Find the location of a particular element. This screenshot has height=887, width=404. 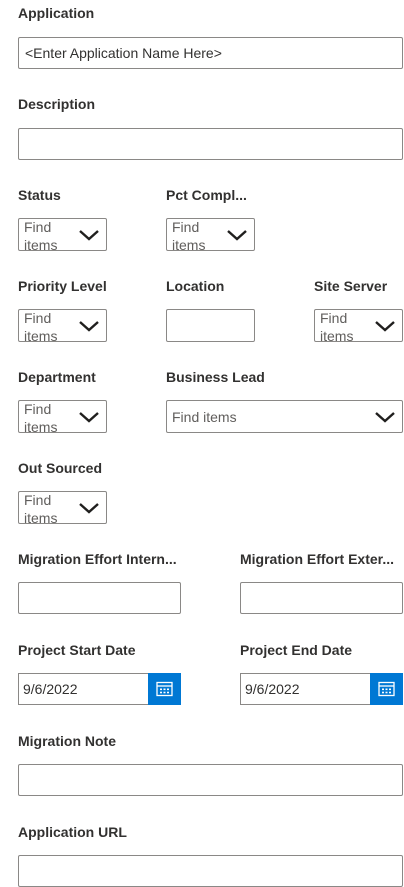

migration-note-input is located at coordinates (210, 780).